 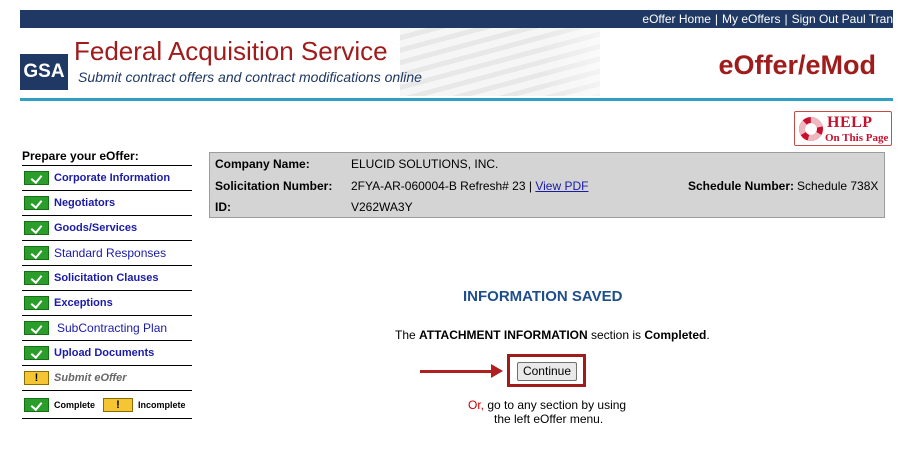 I want to click on eoffer-home-link: eOffer Home, so click(x=676, y=19).